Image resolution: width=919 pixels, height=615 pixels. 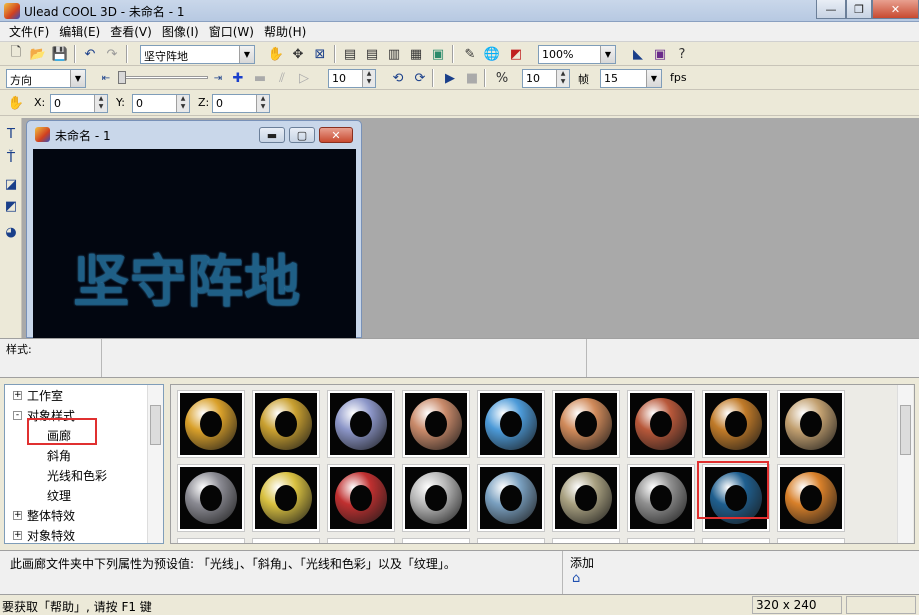 What do you see at coordinates (276, 54) in the screenshot?
I see `hand-tool-icon: ✋` at bounding box center [276, 54].